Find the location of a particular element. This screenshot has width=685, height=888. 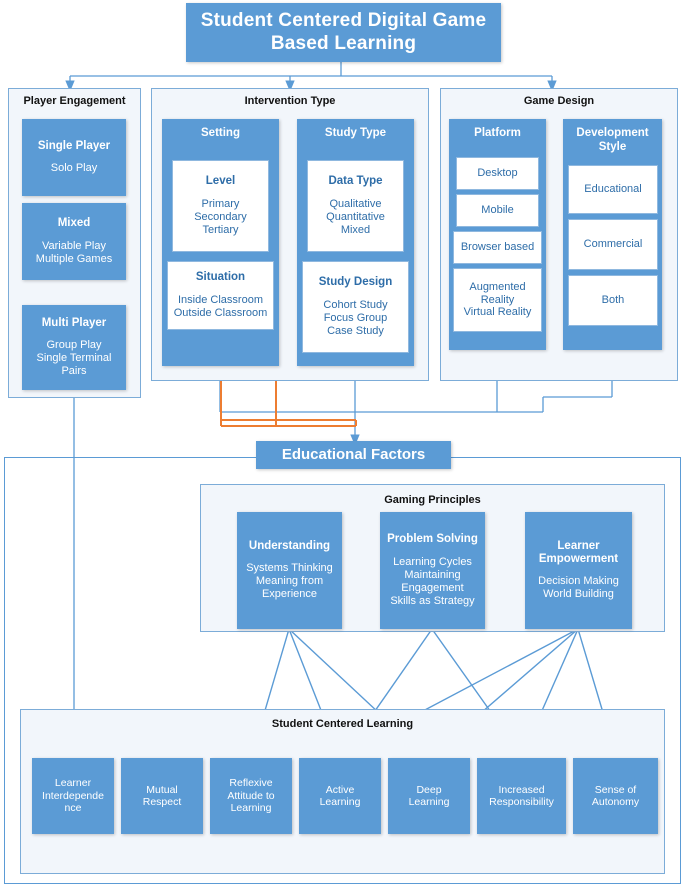

card-multi-player-item-2: Pairs is located at coordinates (74, 371).